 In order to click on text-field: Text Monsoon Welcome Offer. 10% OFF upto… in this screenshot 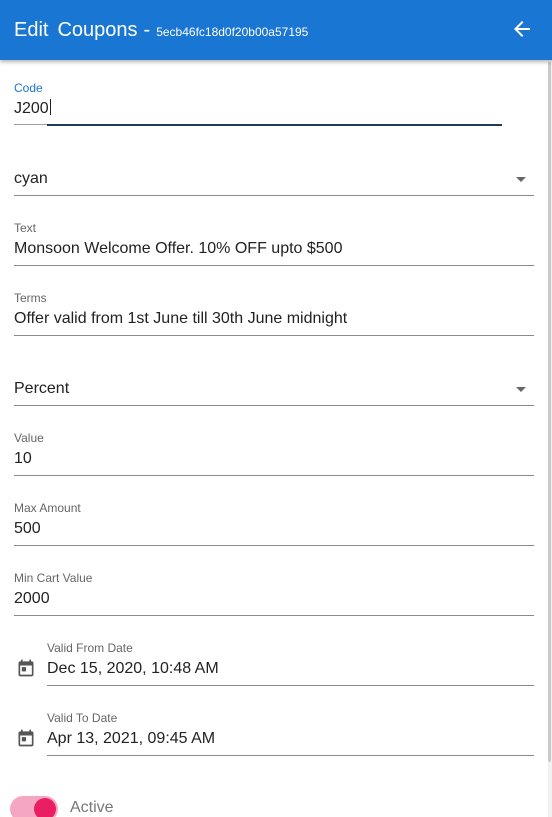, I will do `click(274, 243)`.